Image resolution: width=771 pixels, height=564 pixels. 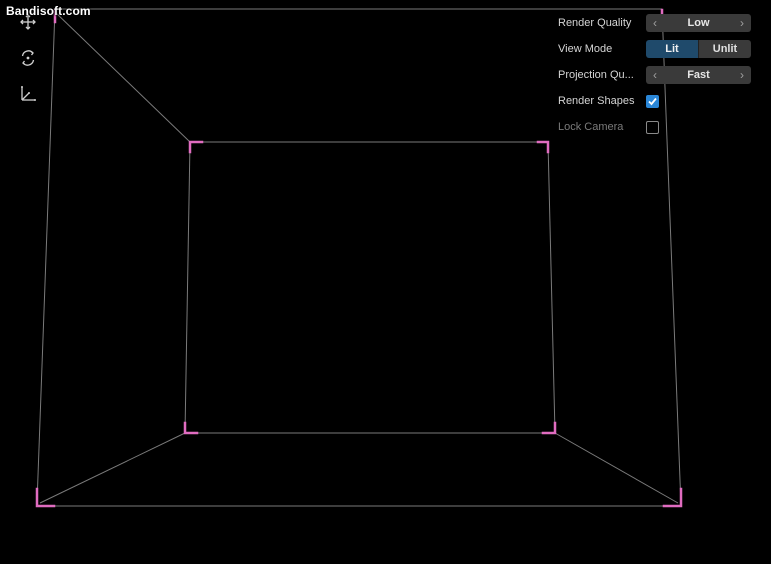 I want to click on lock-camera-checkbox, so click(x=652, y=127).